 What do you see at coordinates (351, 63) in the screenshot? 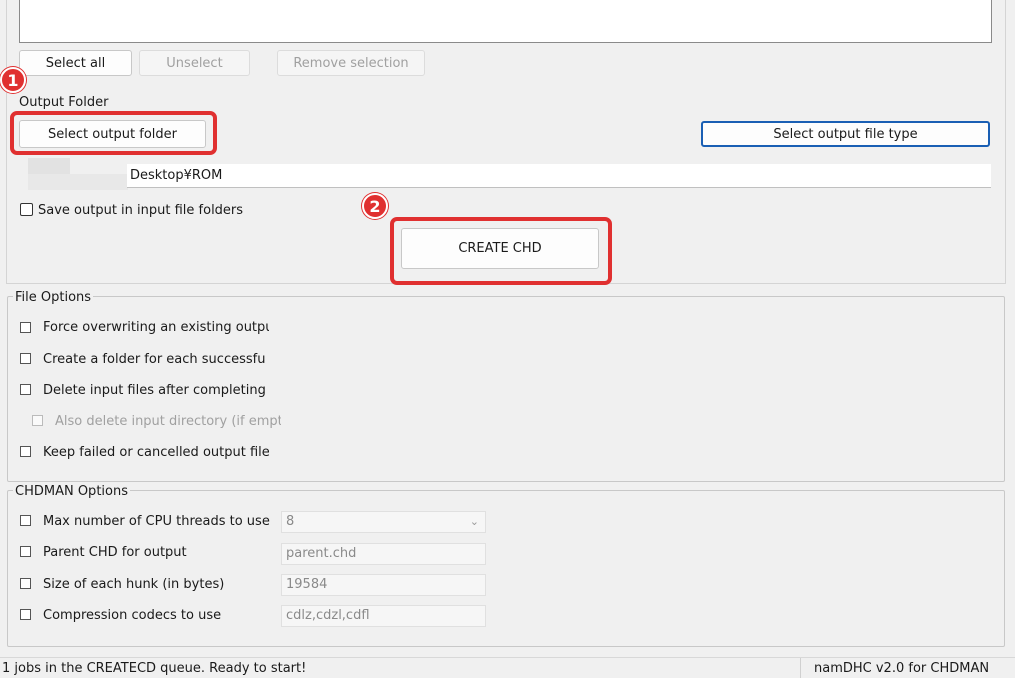
I see `remove-selection-button: Remove selection` at bounding box center [351, 63].